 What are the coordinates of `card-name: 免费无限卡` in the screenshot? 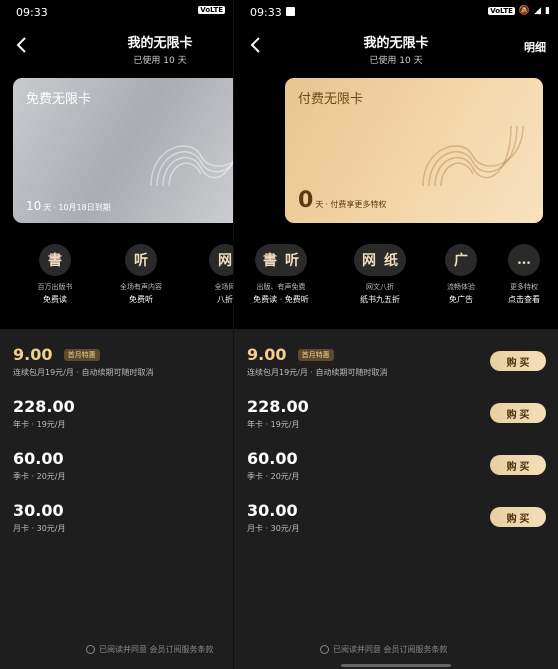 It's located at (59, 99).